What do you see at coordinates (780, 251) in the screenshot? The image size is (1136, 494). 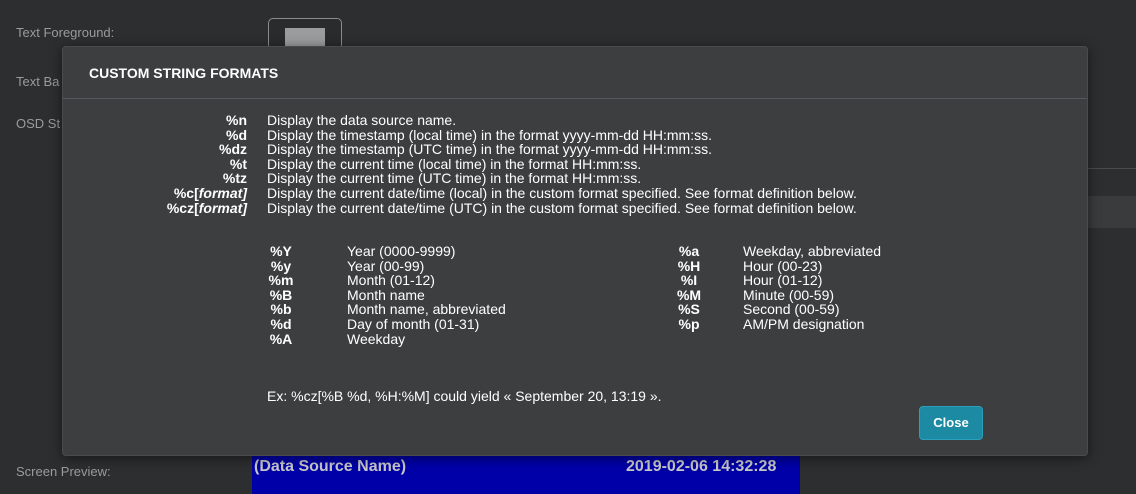 I see `specifier-row: %a Weekday, abbreviated` at bounding box center [780, 251].